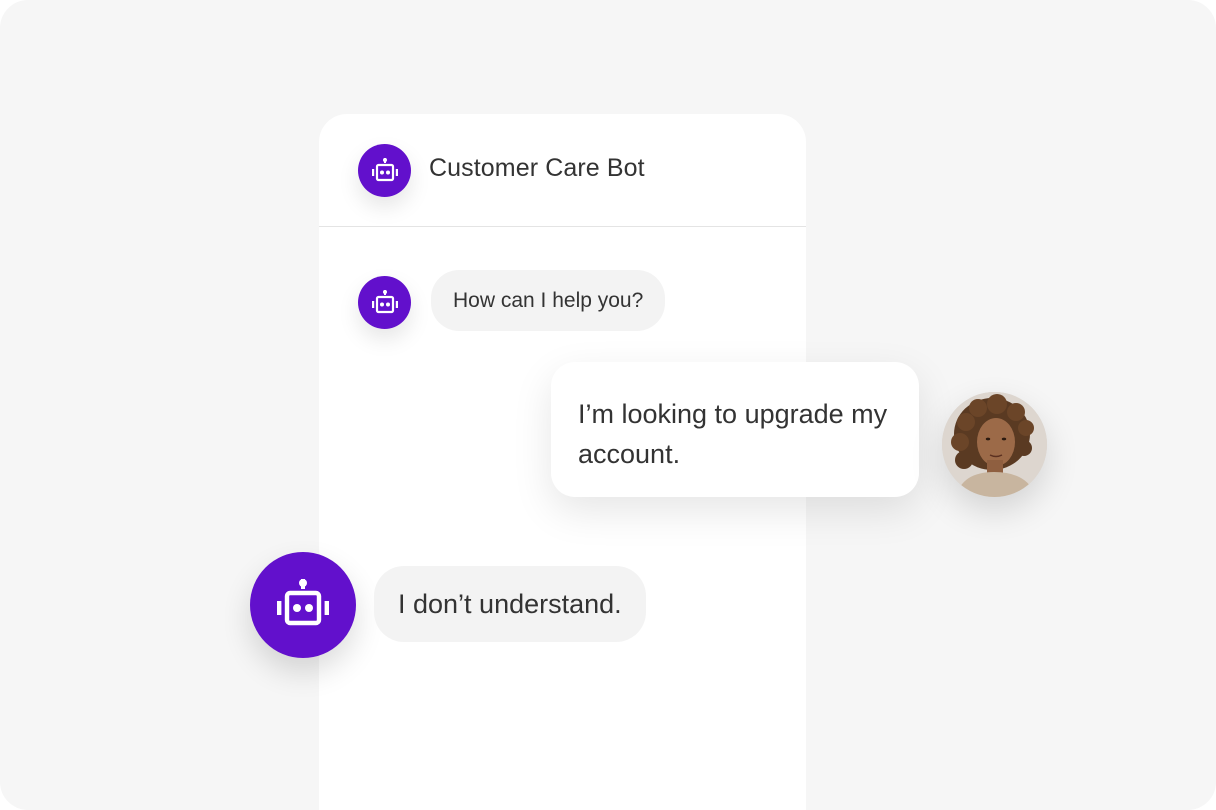 The height and width of the screenshot is (810, 1216). I want to click on user-message-bubble: I’m looking to upgrade my account., so click(735, 429).